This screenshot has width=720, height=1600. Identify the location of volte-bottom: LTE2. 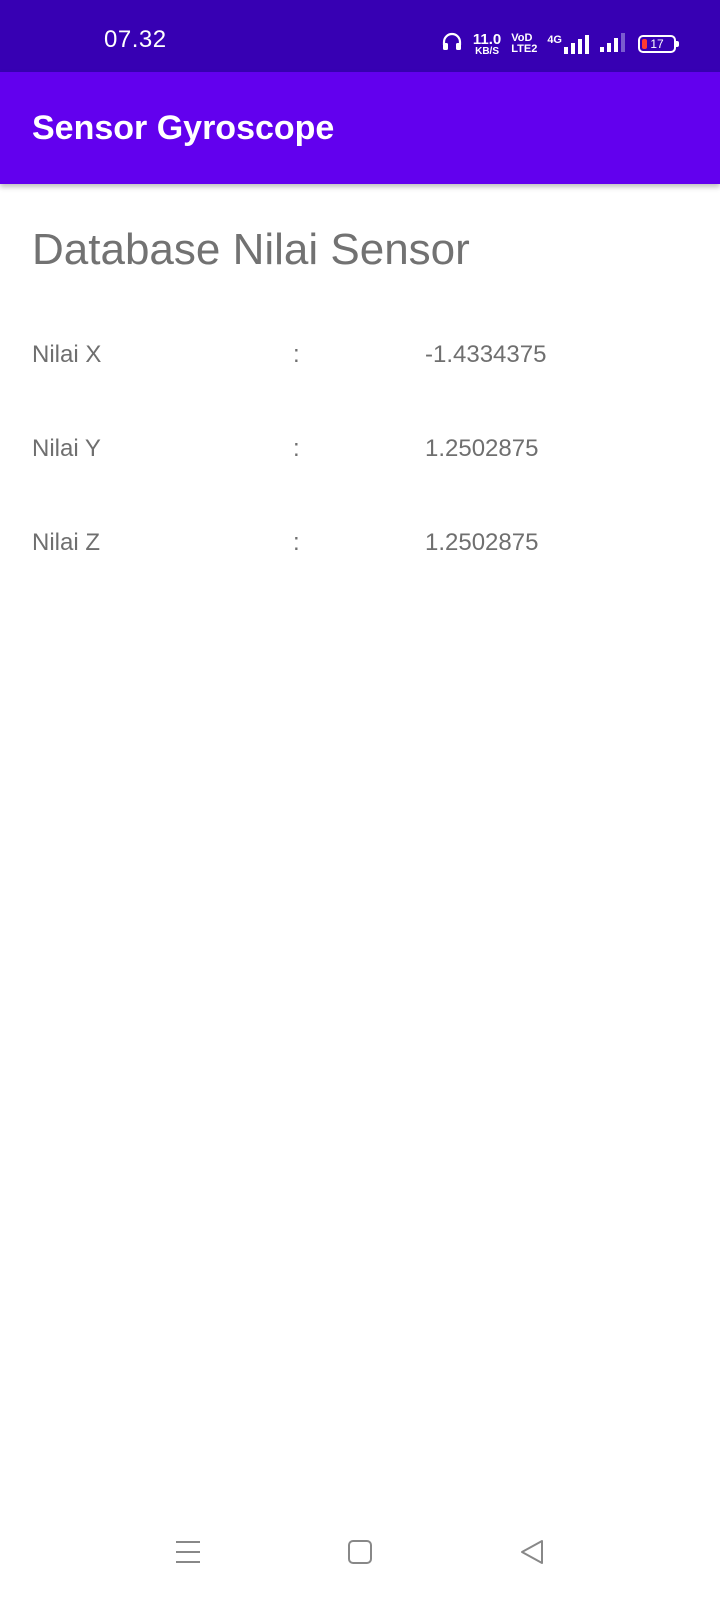
(524, 49).